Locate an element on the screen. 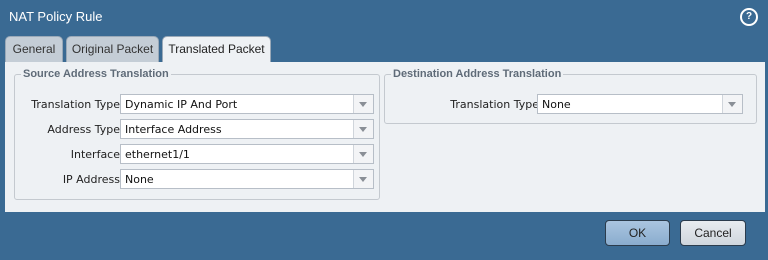  ip-address-select: None is located at coordinates (247, 179).